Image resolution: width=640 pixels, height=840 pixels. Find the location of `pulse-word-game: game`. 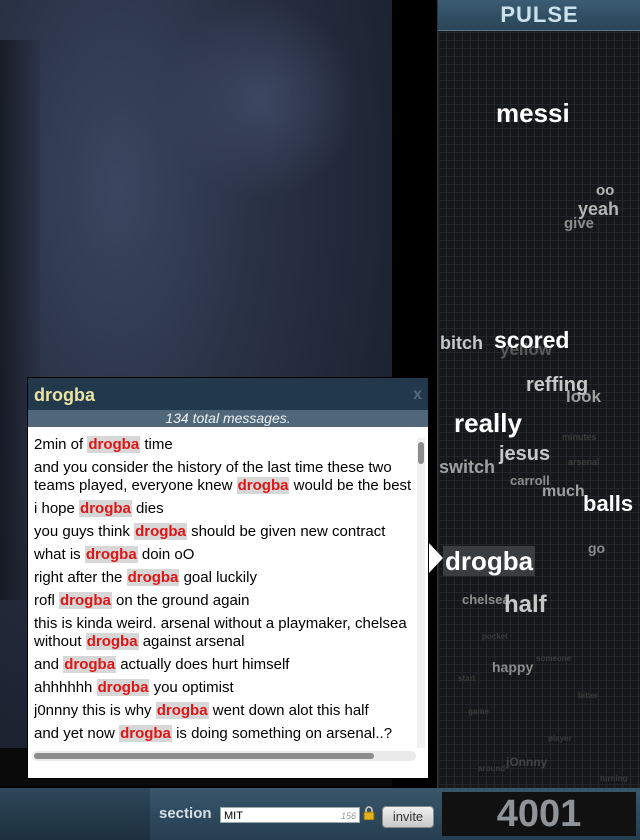

pulse-word-game: game is located at coordinates (478, 712).